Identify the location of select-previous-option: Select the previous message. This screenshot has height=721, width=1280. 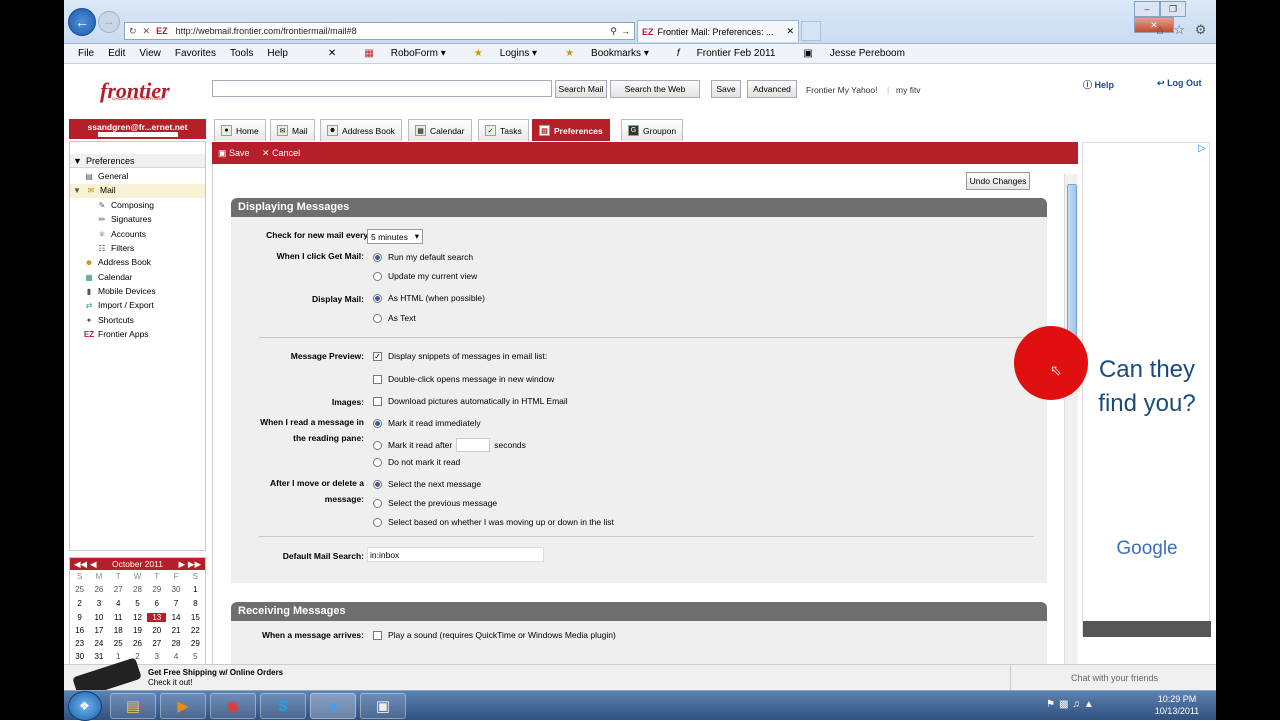
(435, 503).